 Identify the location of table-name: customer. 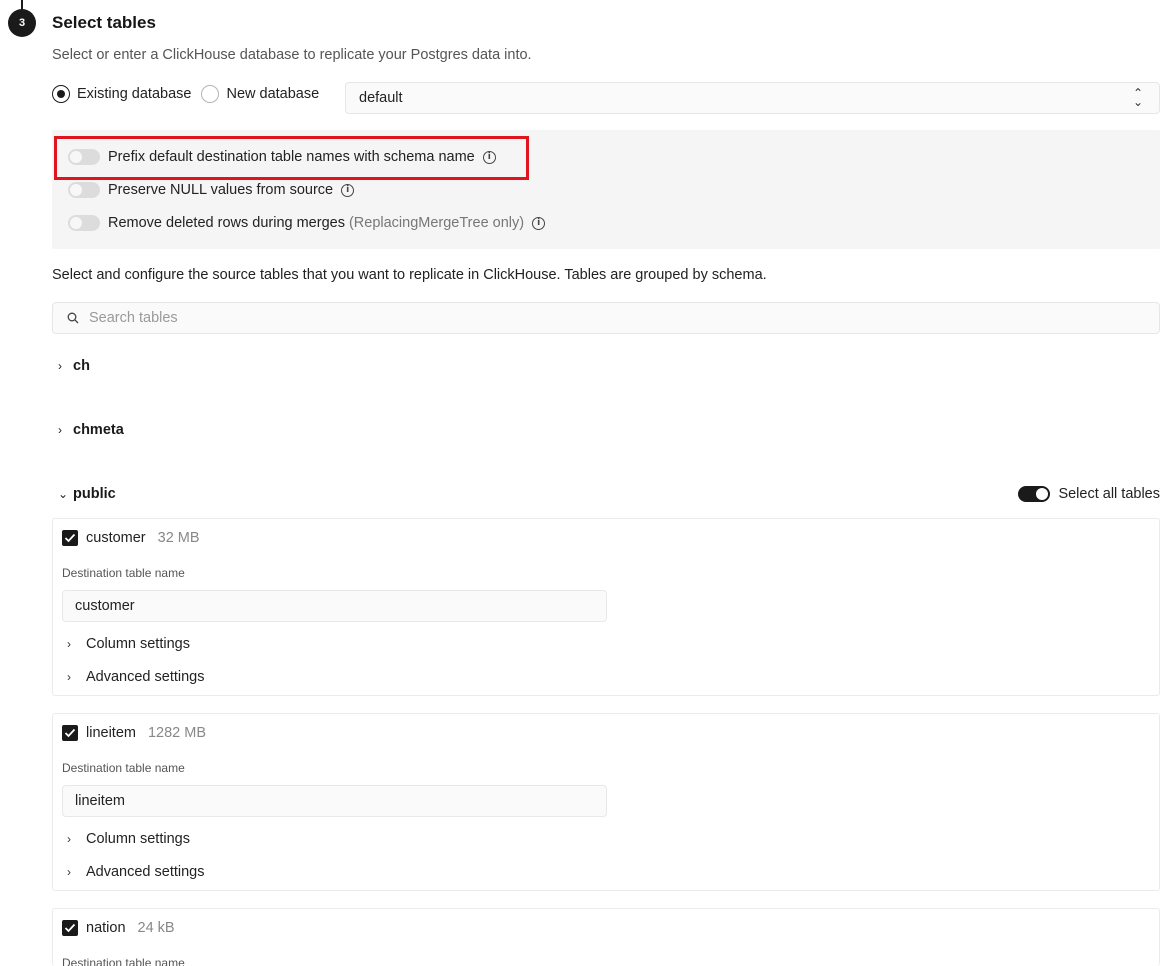
(116, 538).